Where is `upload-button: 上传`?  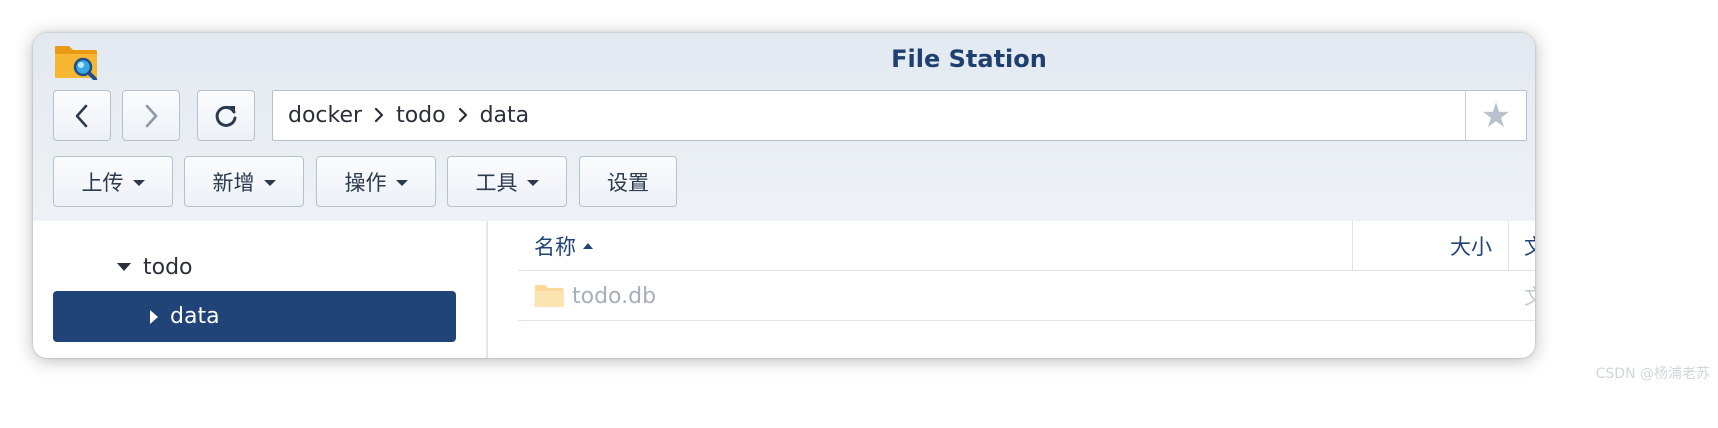
upload-button: 上传 is located at coordinates (113, 181).